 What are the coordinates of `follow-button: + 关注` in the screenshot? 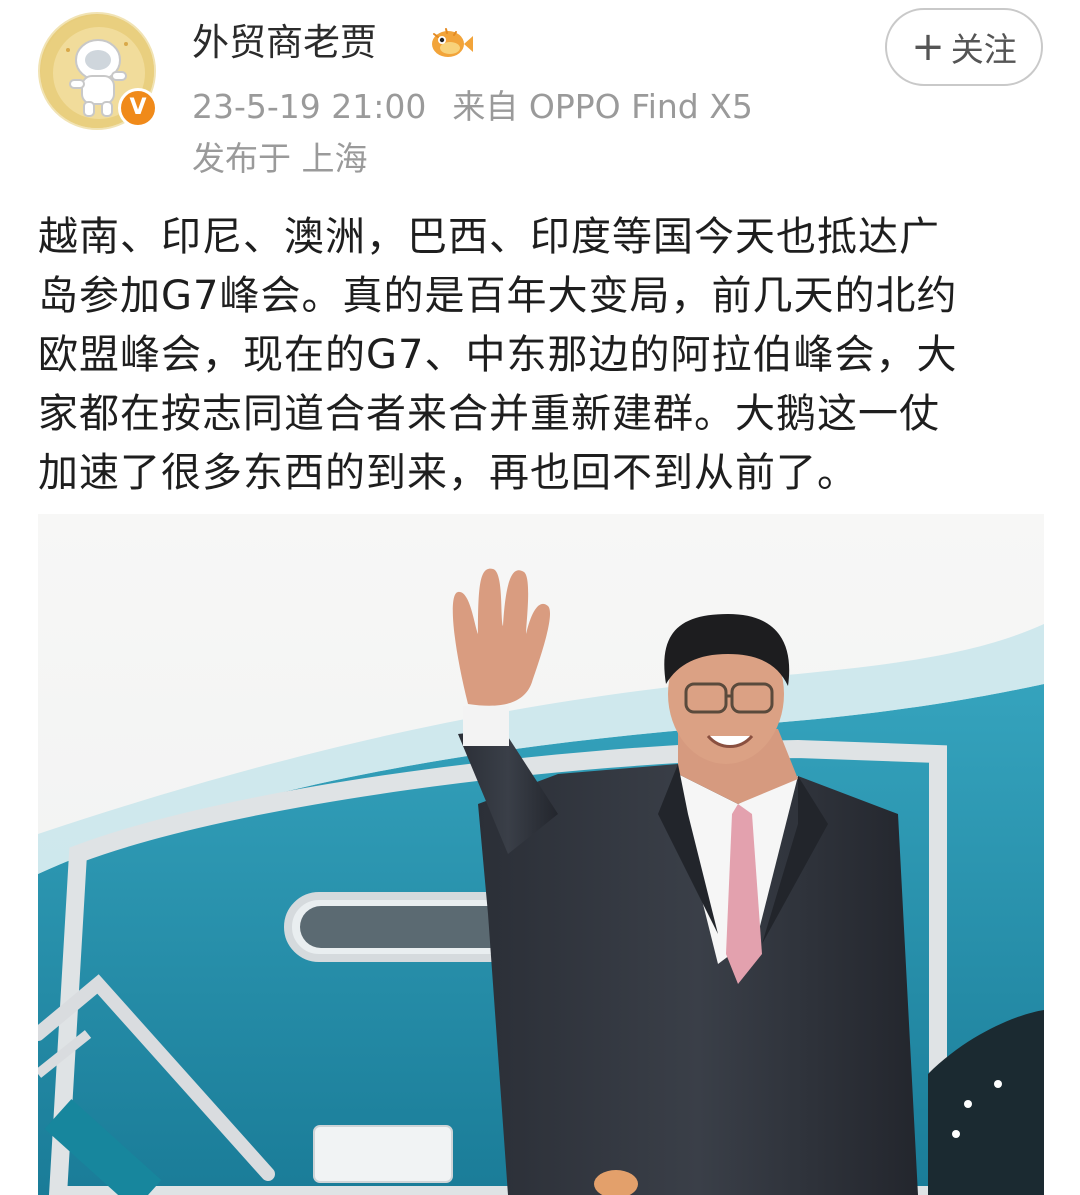 It's located at (964, 47).